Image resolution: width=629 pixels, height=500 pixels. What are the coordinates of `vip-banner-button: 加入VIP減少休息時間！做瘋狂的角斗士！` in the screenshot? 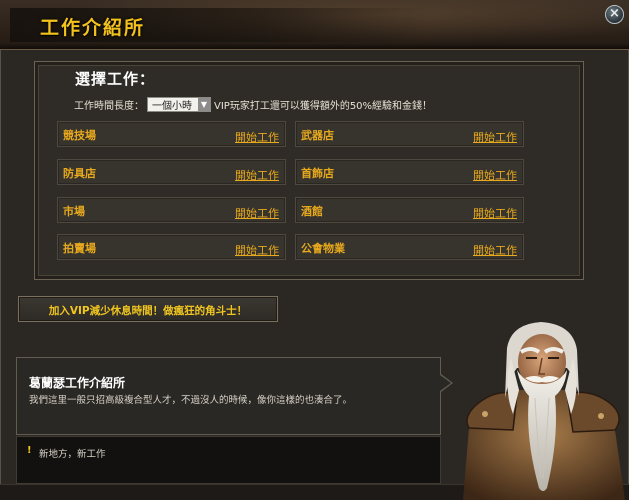 It's located at (148, 309).